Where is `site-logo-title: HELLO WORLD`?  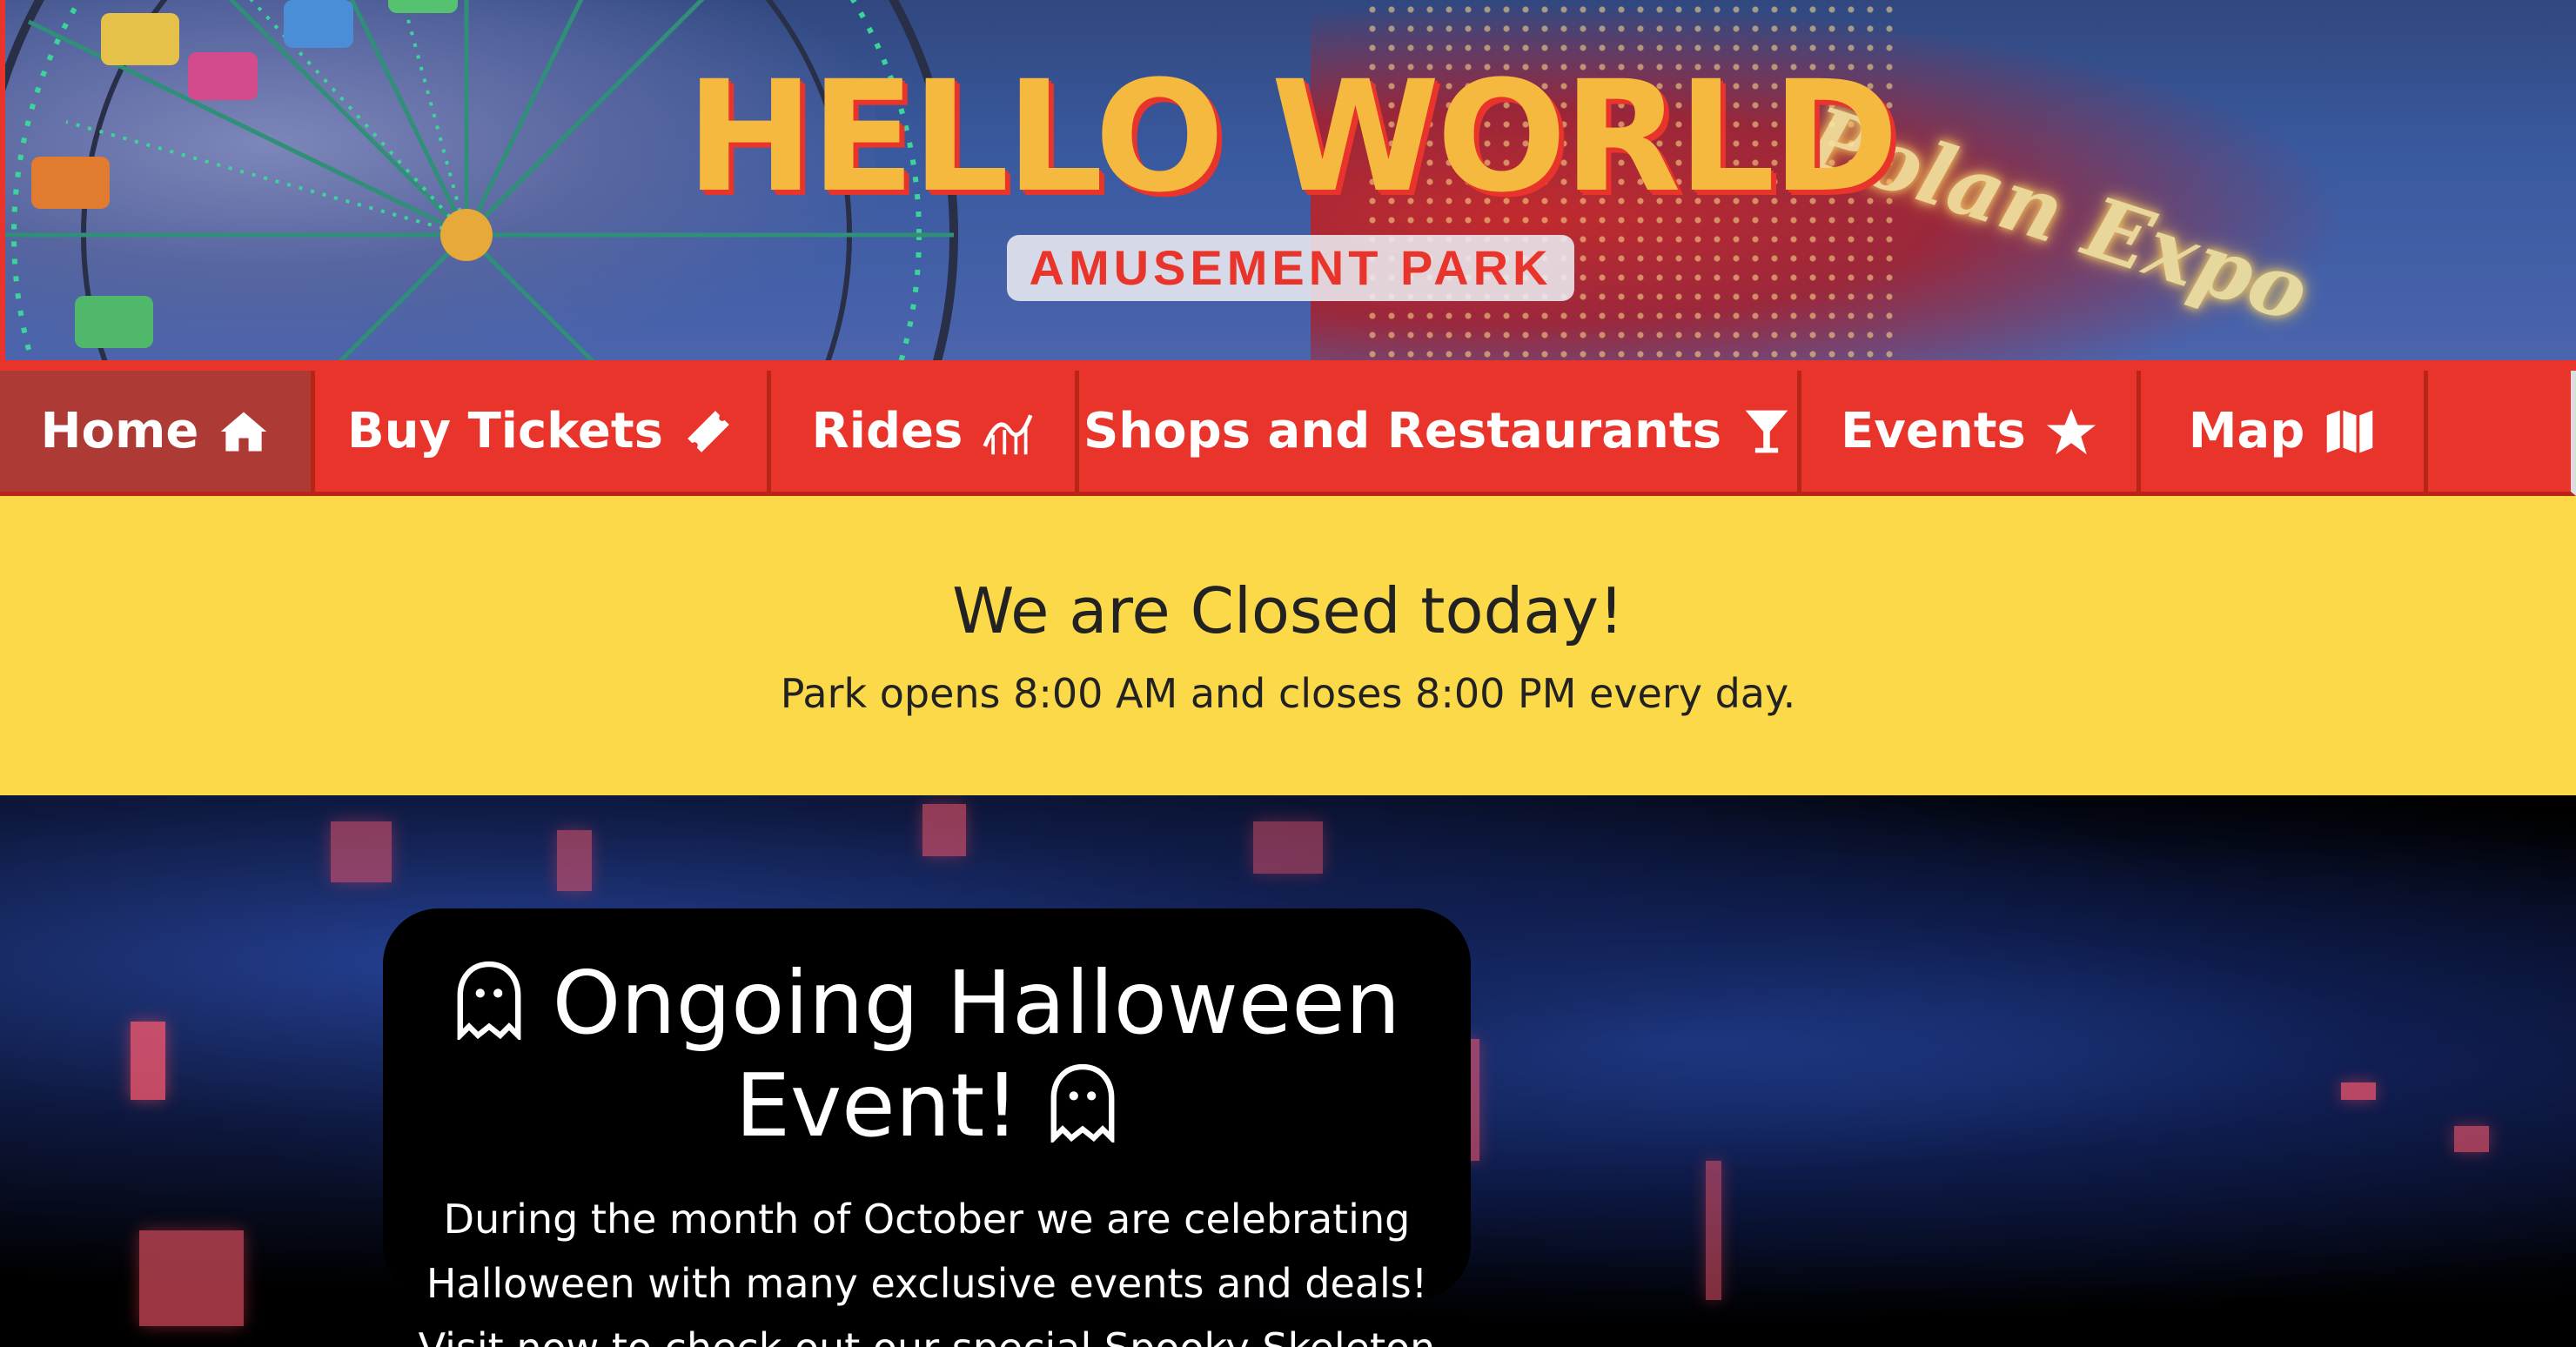 site-logo-title: HELLO WORLD is located at coordinates (1292, 137).